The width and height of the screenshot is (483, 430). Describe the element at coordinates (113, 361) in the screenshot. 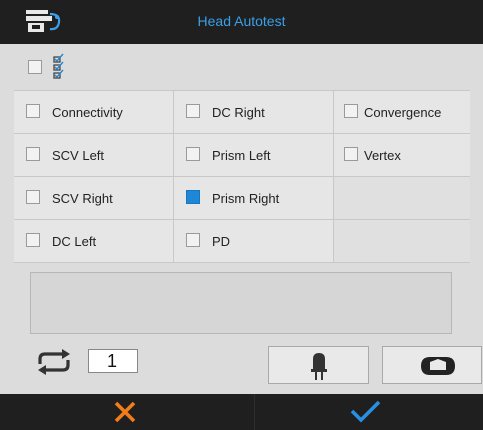

I see `repeat-count-input` at that location.